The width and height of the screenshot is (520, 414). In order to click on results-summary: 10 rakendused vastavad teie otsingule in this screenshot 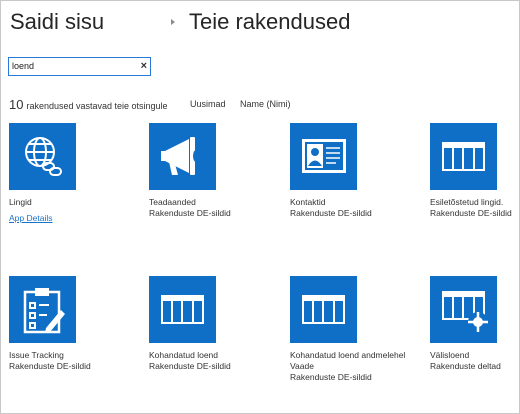, I will do `click(88, 105)`.